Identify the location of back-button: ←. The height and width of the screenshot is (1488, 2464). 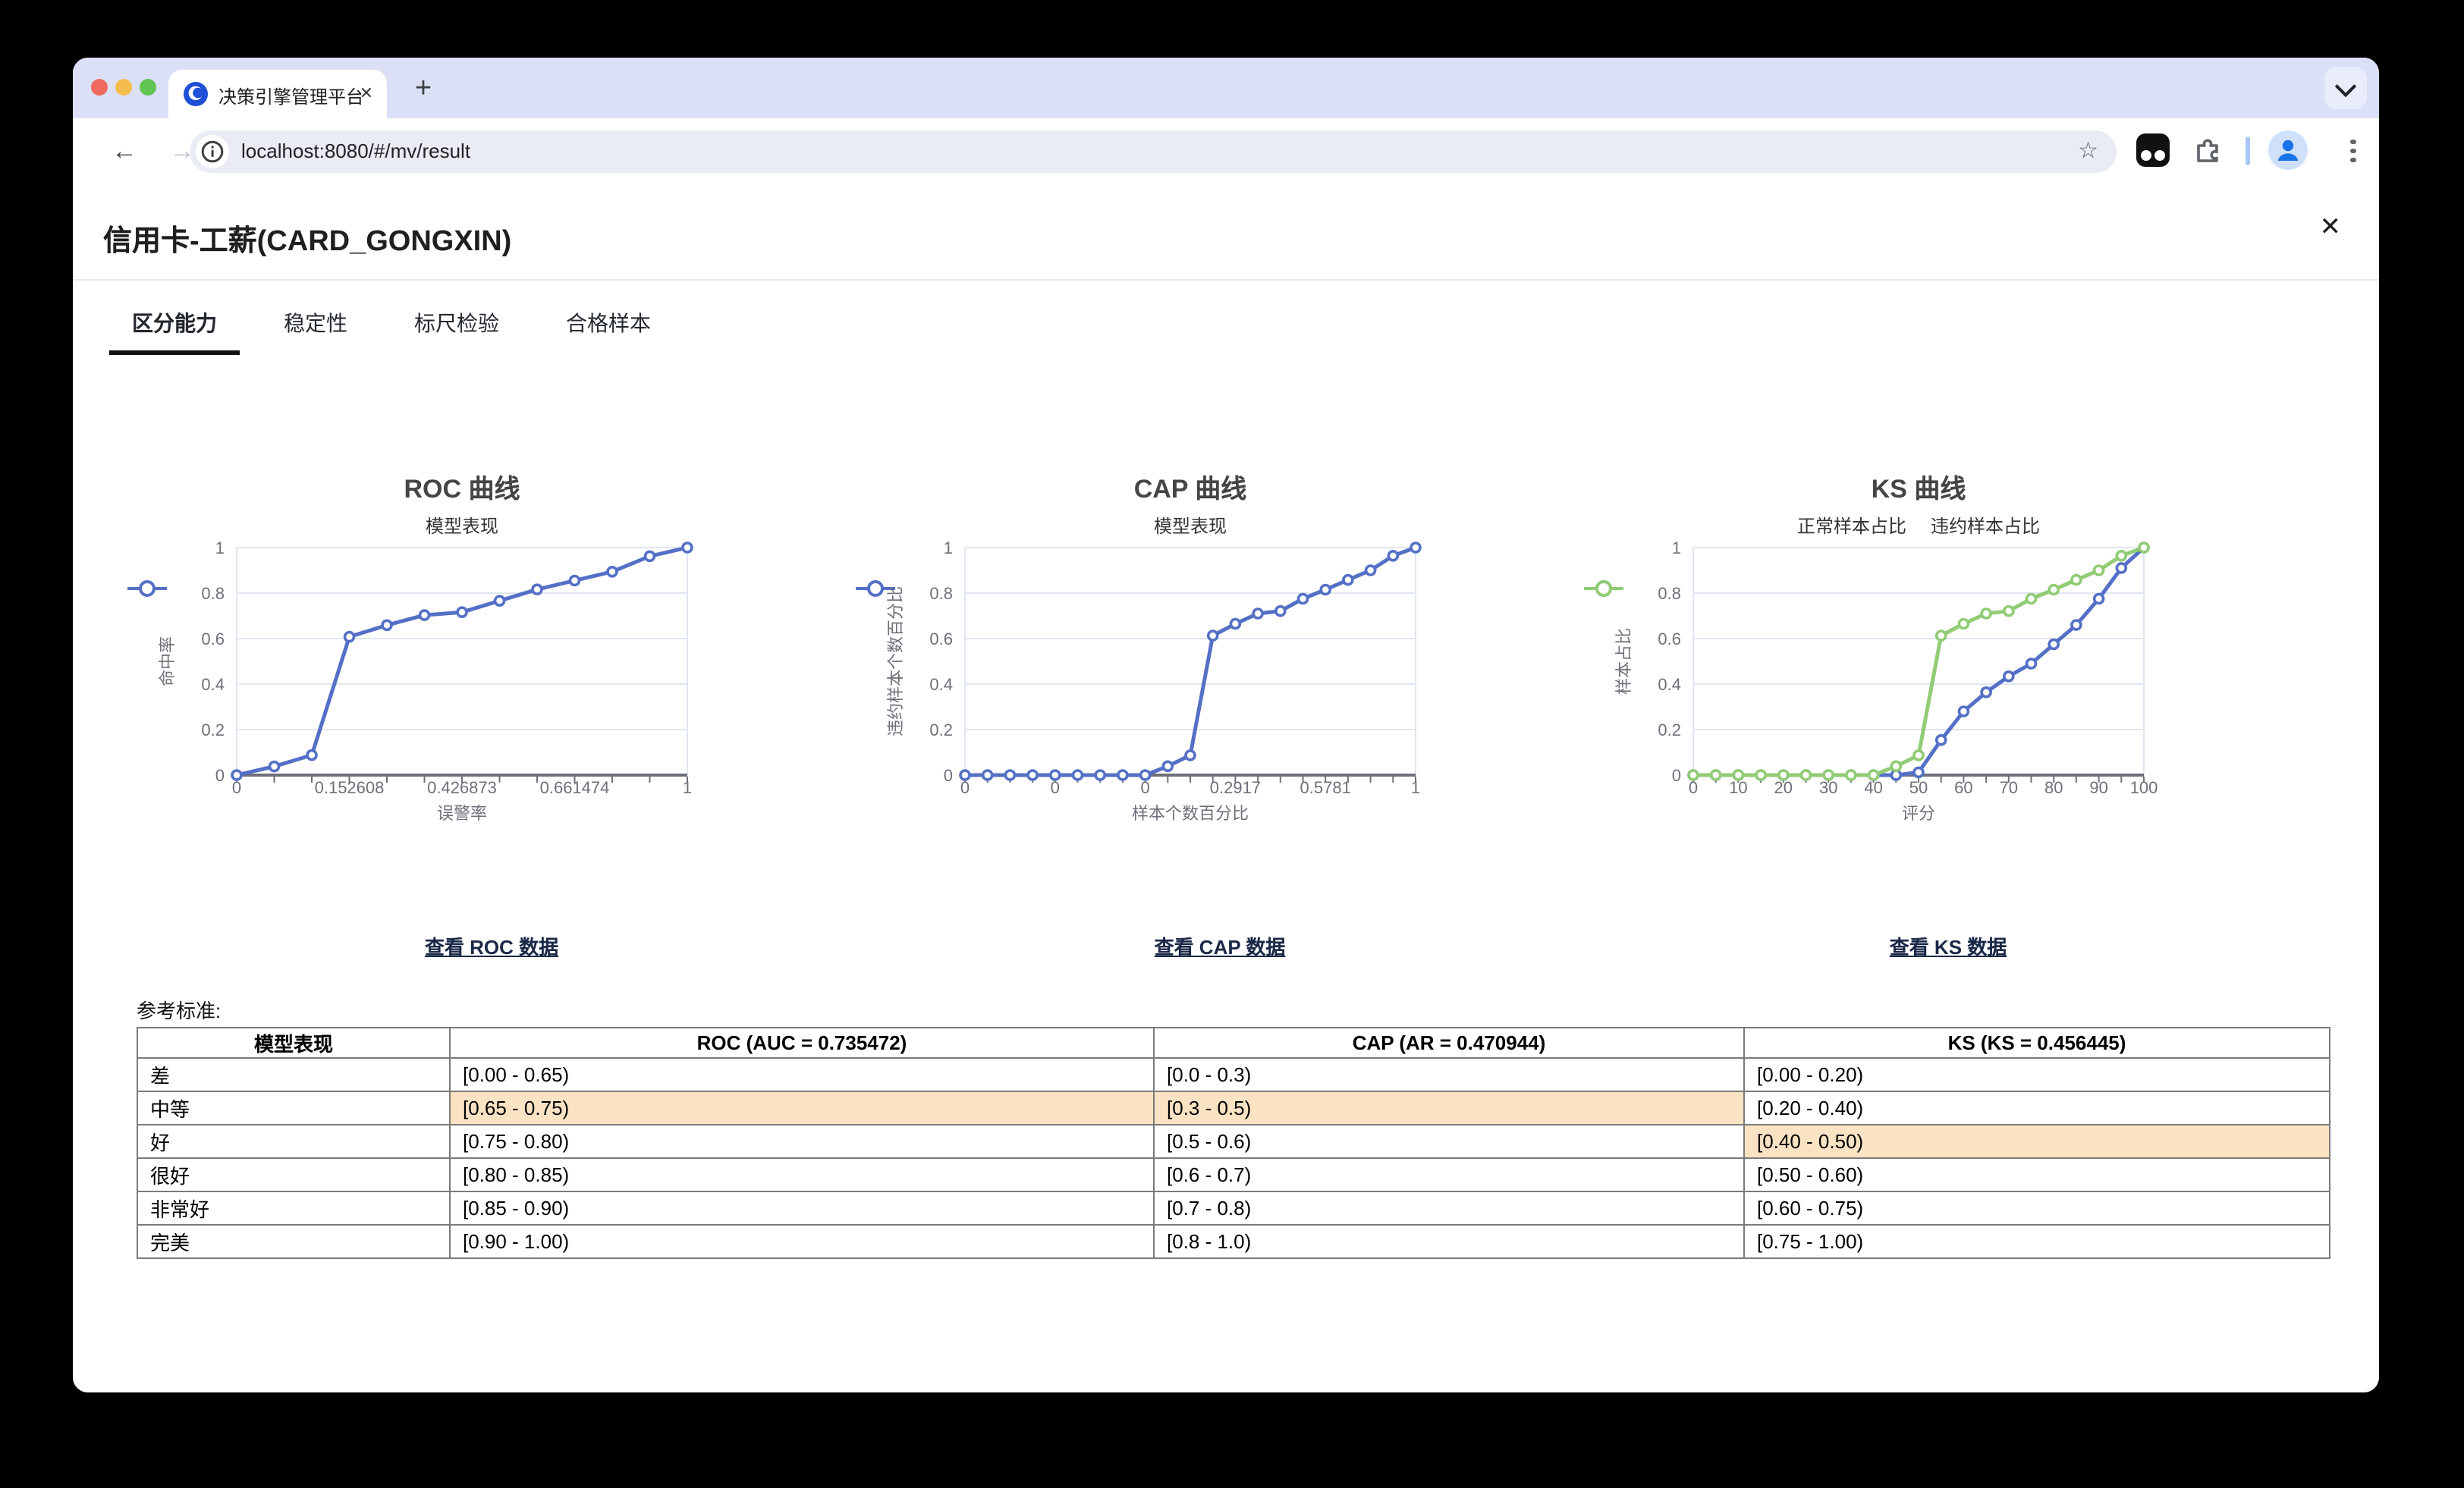
(124, 151).